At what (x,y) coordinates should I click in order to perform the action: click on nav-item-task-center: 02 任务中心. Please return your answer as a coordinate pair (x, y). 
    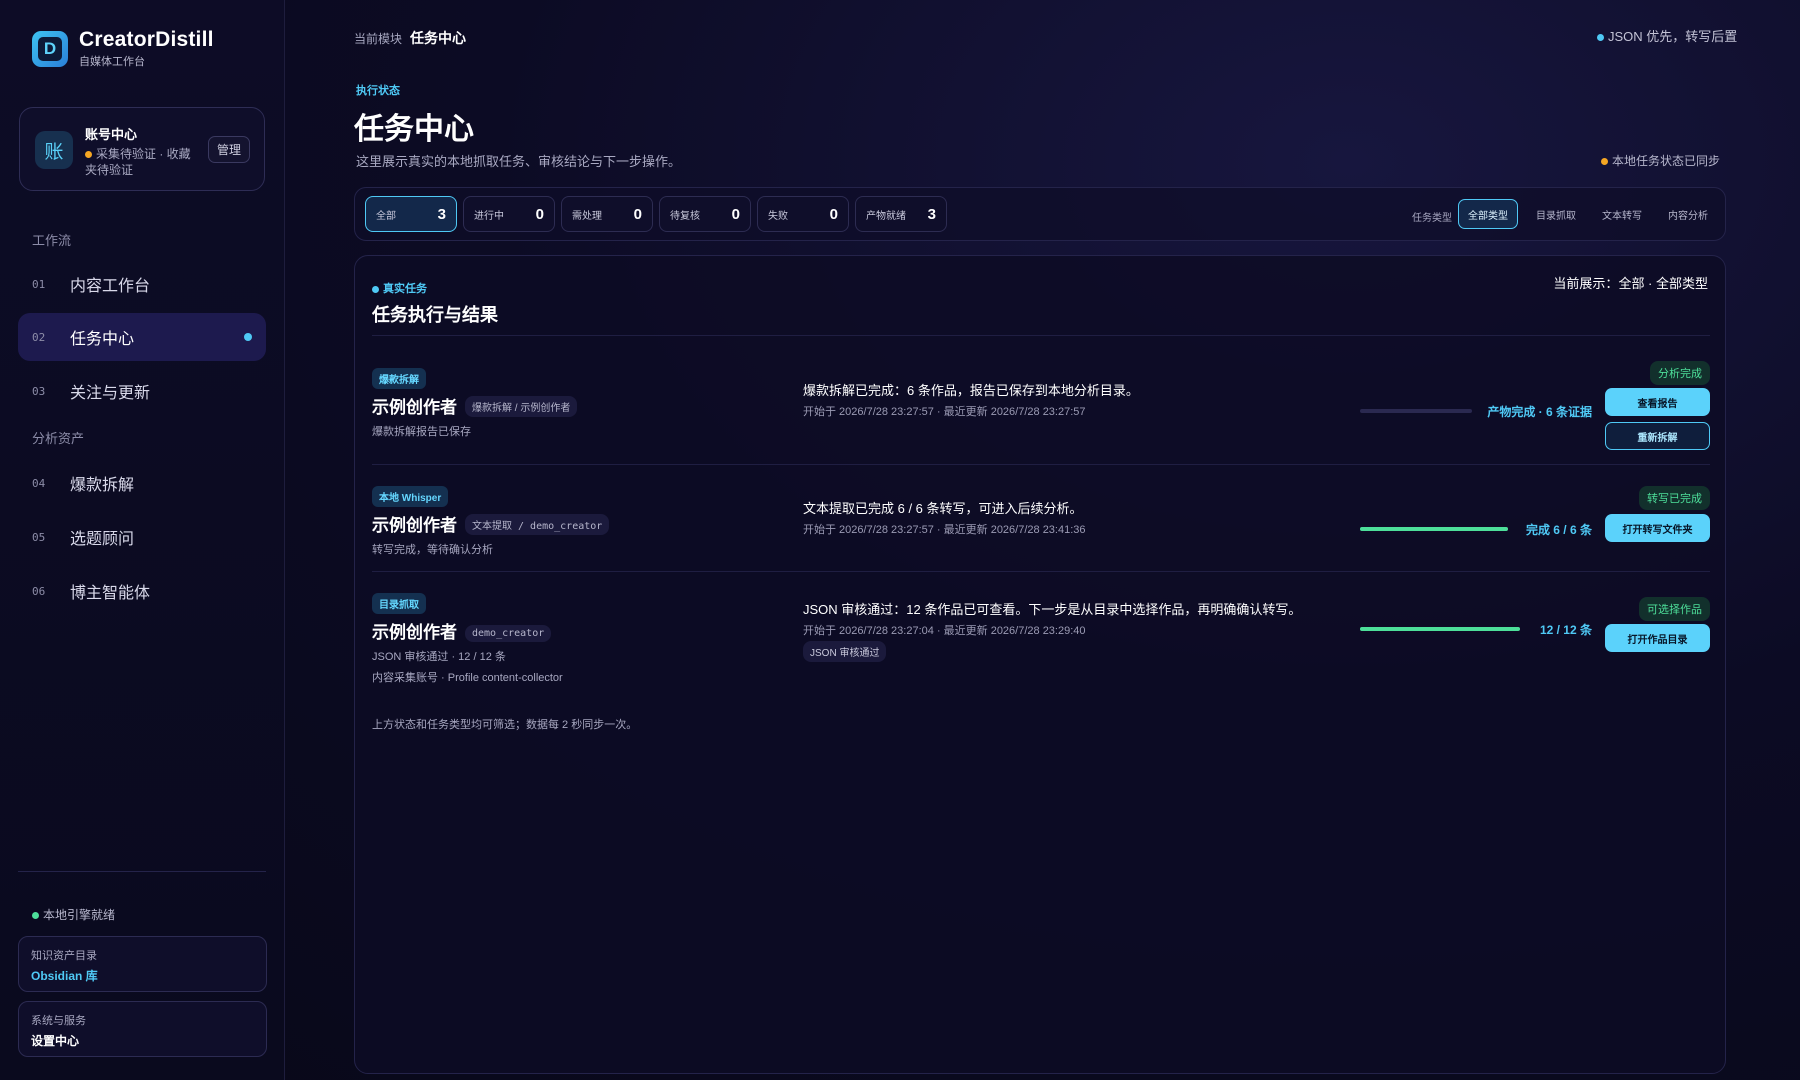
    Looking at the image, I should click on (142, 337).